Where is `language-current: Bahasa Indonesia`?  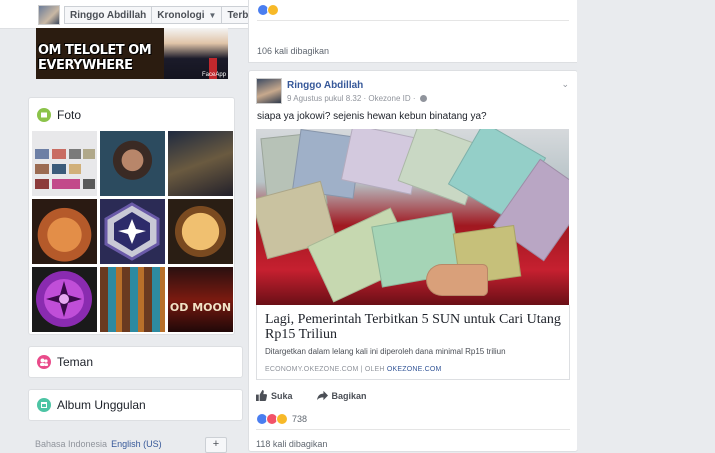 language-current: Bahasa Indonesia is located at coordinates (71, 444).